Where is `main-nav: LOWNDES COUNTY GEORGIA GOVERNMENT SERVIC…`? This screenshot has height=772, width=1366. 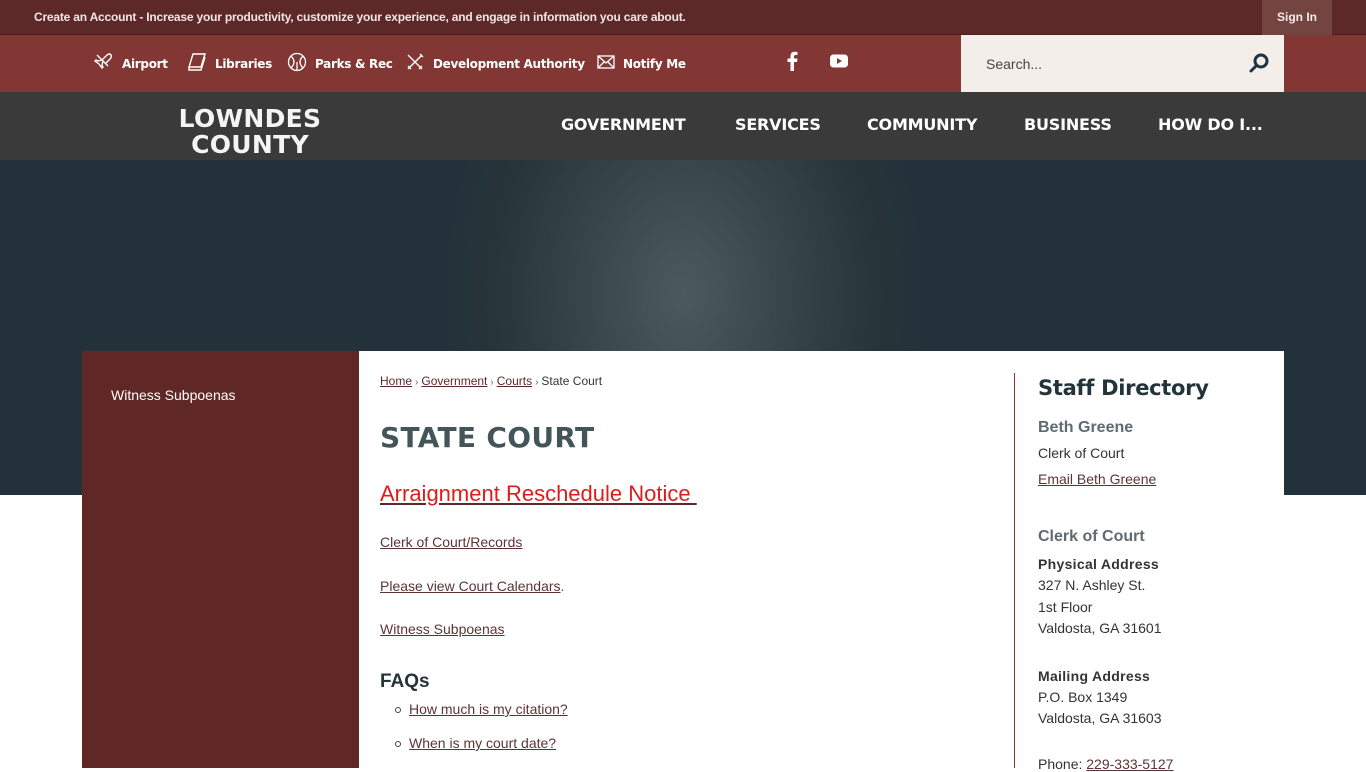
main-nav: LOWNDES COUNTY GEORGIA GOVERNMENT SERVIC… is located at coordinates (683, 133).